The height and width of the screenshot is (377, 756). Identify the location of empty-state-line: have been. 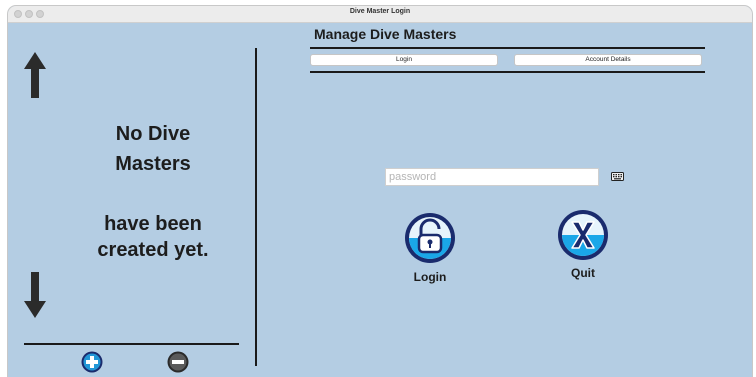
(153, 224).